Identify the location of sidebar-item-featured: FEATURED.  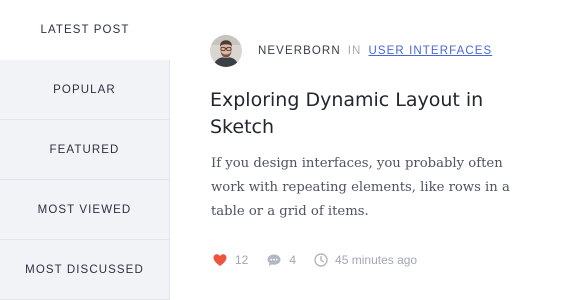
(85, 150).